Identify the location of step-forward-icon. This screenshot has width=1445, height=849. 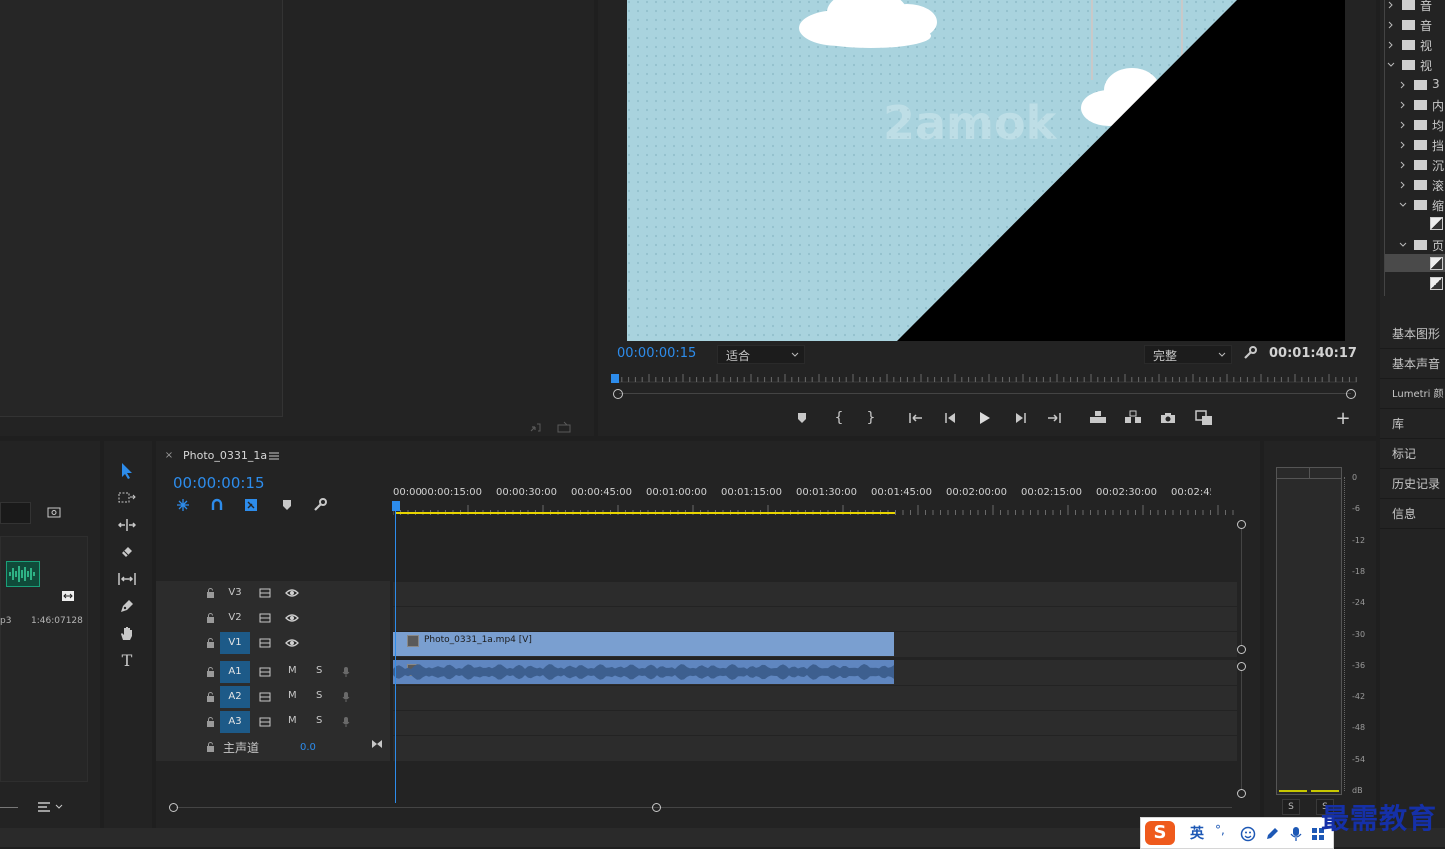
(1021, 418).